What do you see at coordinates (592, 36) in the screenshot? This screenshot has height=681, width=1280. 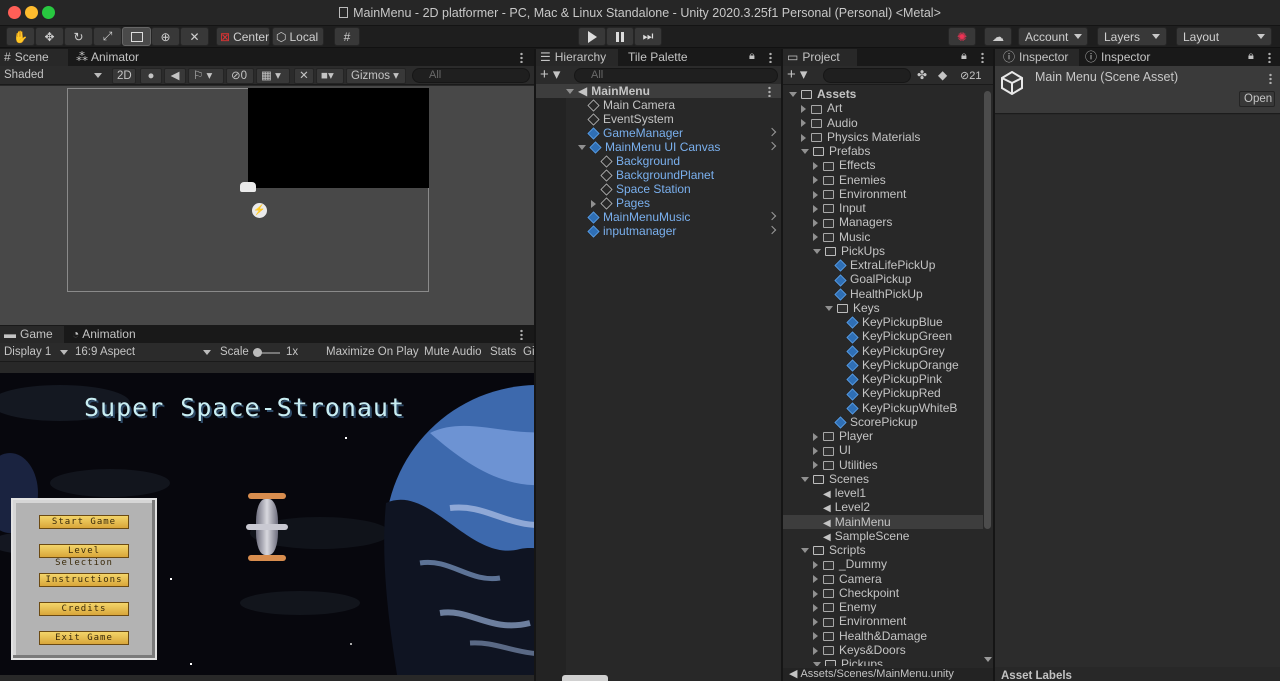 I see `play-button` at bounding box center [592, 36].